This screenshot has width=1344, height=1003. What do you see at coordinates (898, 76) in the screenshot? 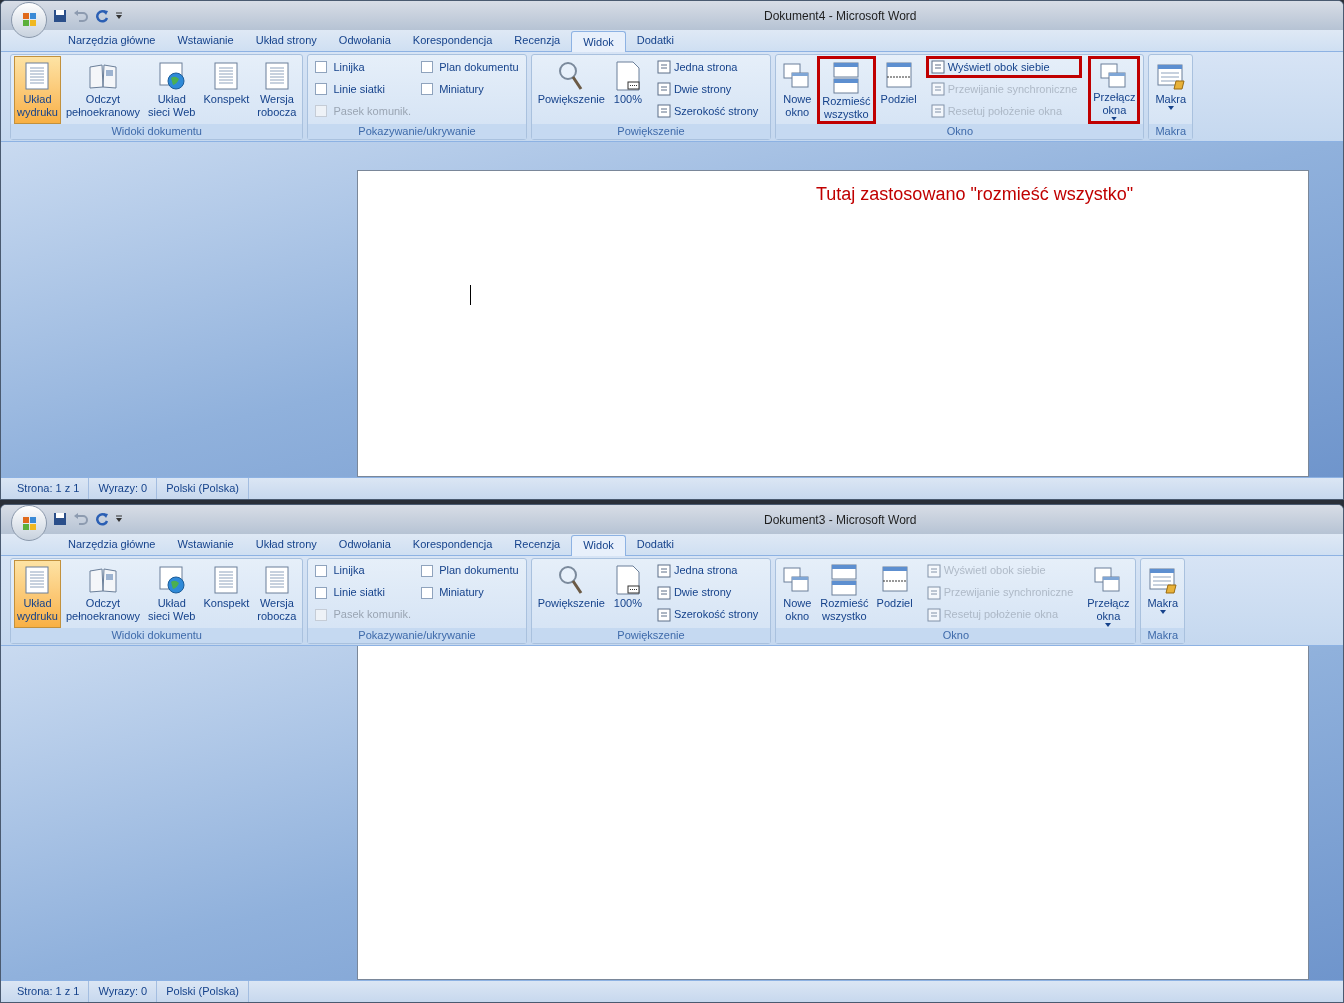
I see `split-window-icon` at bounding box center [898, 76].